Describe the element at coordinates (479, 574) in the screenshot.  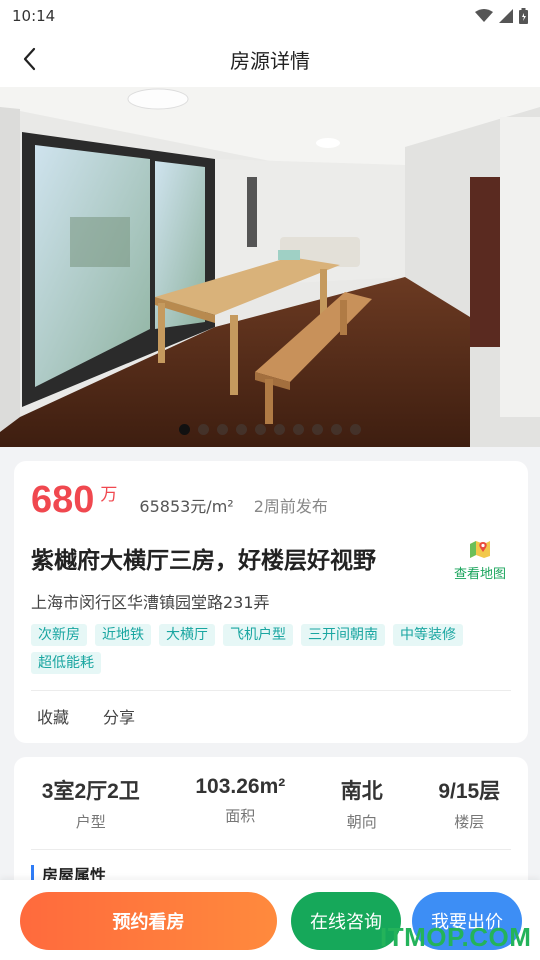
I see `view-map-label: 查看地图` at that location.